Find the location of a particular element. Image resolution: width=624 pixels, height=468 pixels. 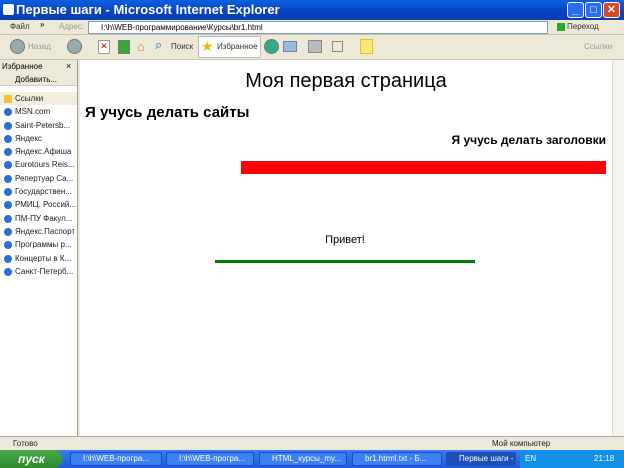

toolbar: Назад ✕ ⌂ ⌕ Поиск ★ Избранное Ссылки is located at coordinates (312, 47).